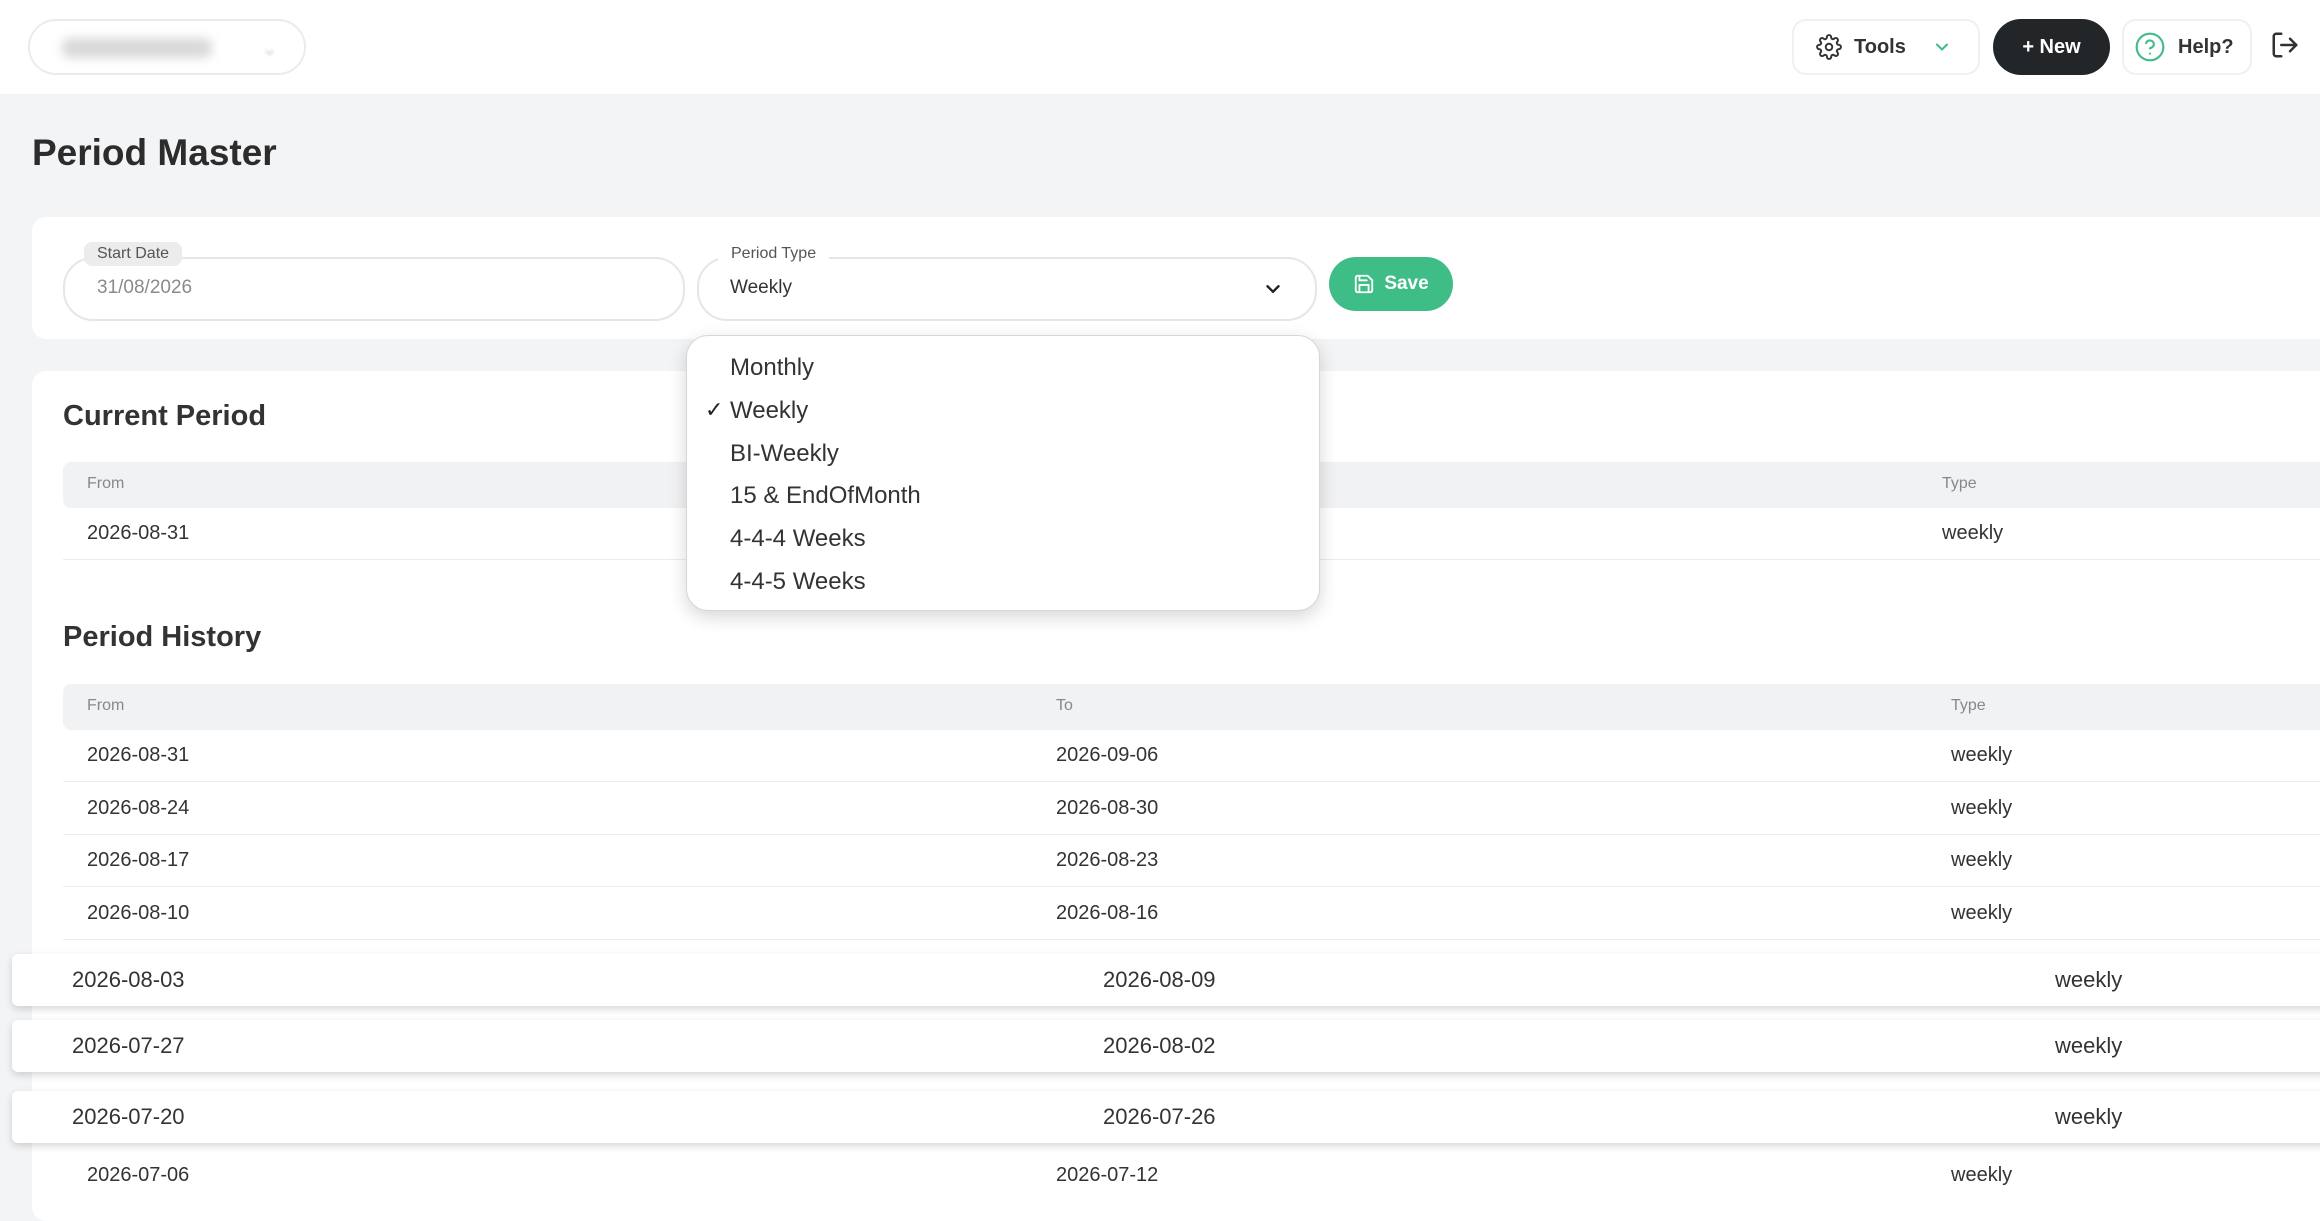 This screenshot has width=2320, height=1221. What do you see at coordinates (825, 496) in the screenshot?
I see `option-15-end-of-month: 15 & EndOfMonth` at bounding box center [825, 496].